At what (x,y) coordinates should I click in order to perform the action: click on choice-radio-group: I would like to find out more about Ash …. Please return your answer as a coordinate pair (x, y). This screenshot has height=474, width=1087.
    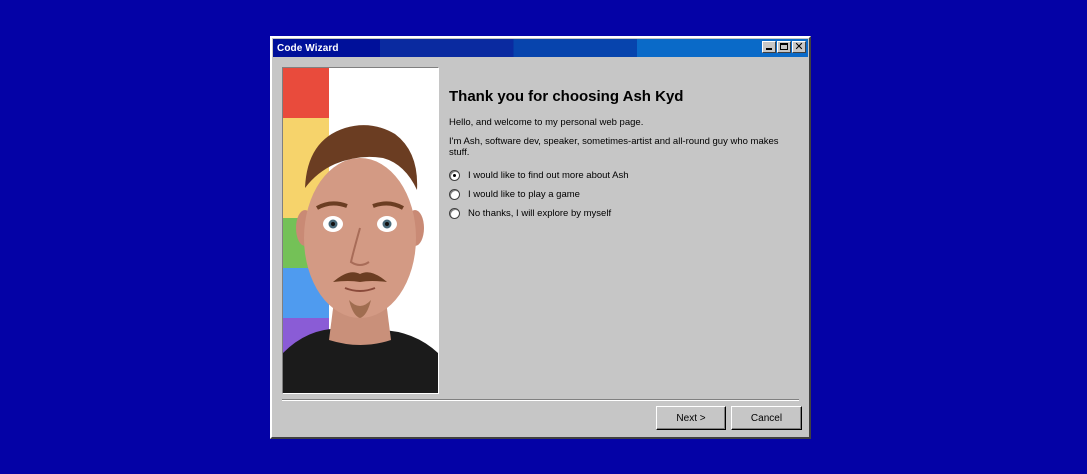
    Looking at the image, I should click on (621, 194).